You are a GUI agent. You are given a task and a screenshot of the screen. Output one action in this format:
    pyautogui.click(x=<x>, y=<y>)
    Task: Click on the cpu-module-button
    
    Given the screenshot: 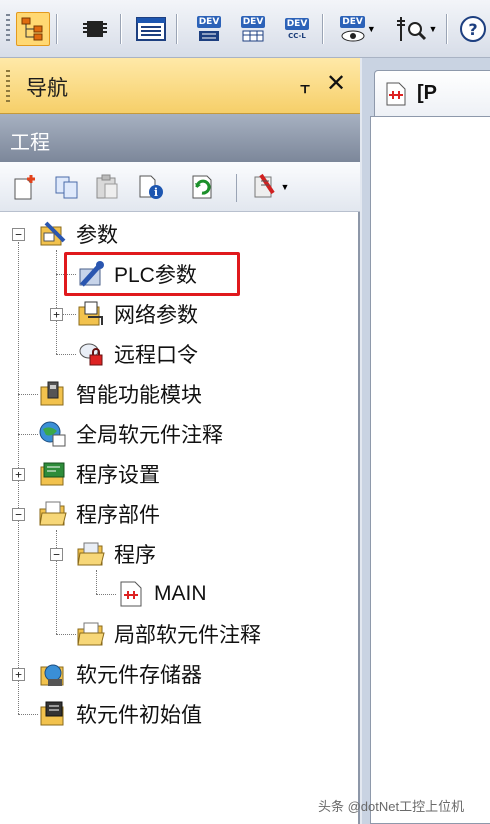 What is the action you would take?
    pyautogui.click(x=95, y=29)
    